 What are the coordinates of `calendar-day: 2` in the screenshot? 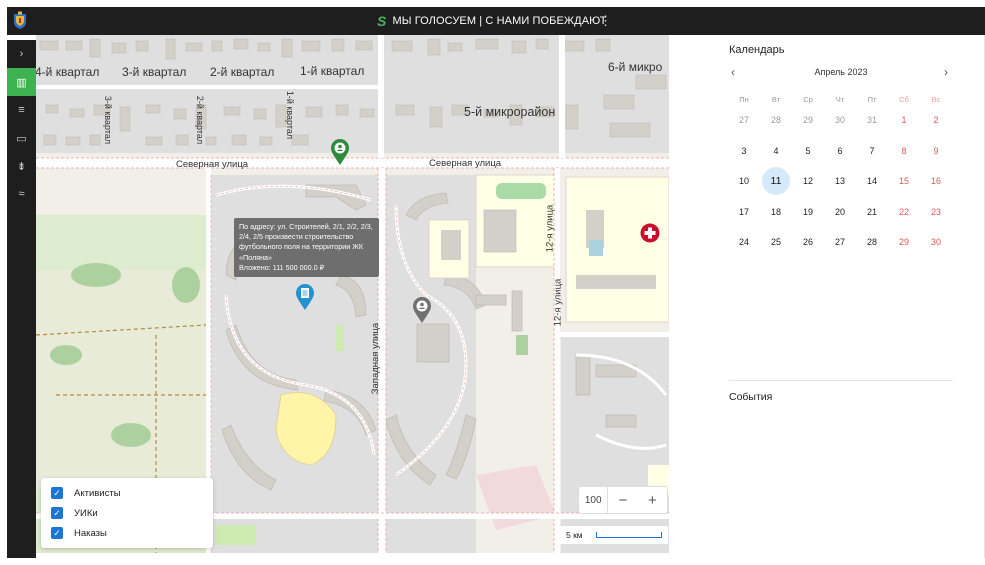 It's located at (936, 120).